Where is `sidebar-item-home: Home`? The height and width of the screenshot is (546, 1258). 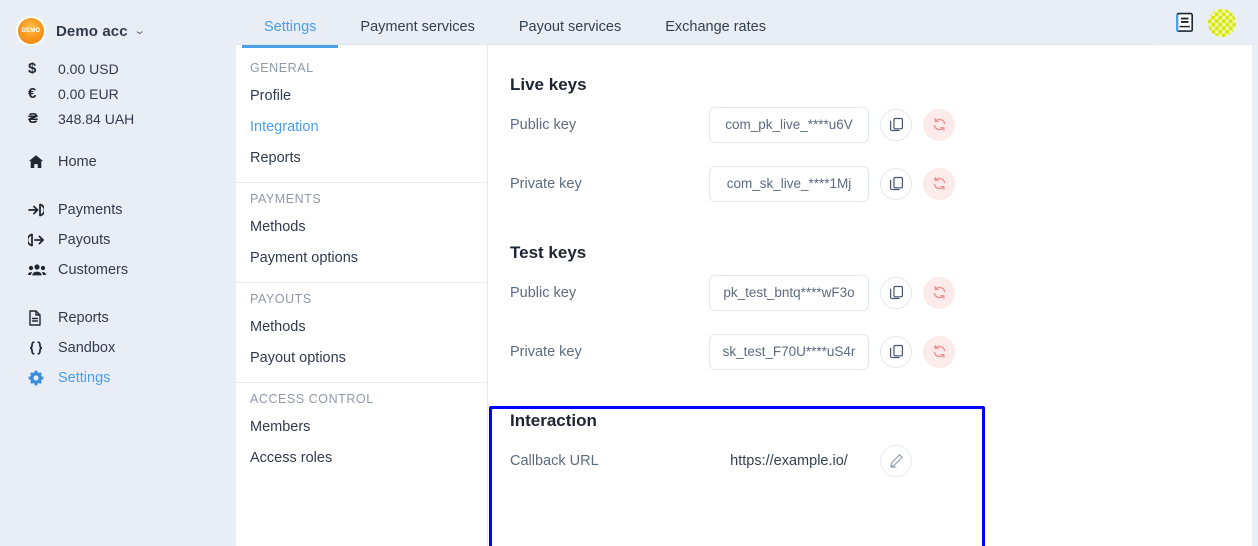 sidebar-item-home: Home is located at coordinates (118, 162).